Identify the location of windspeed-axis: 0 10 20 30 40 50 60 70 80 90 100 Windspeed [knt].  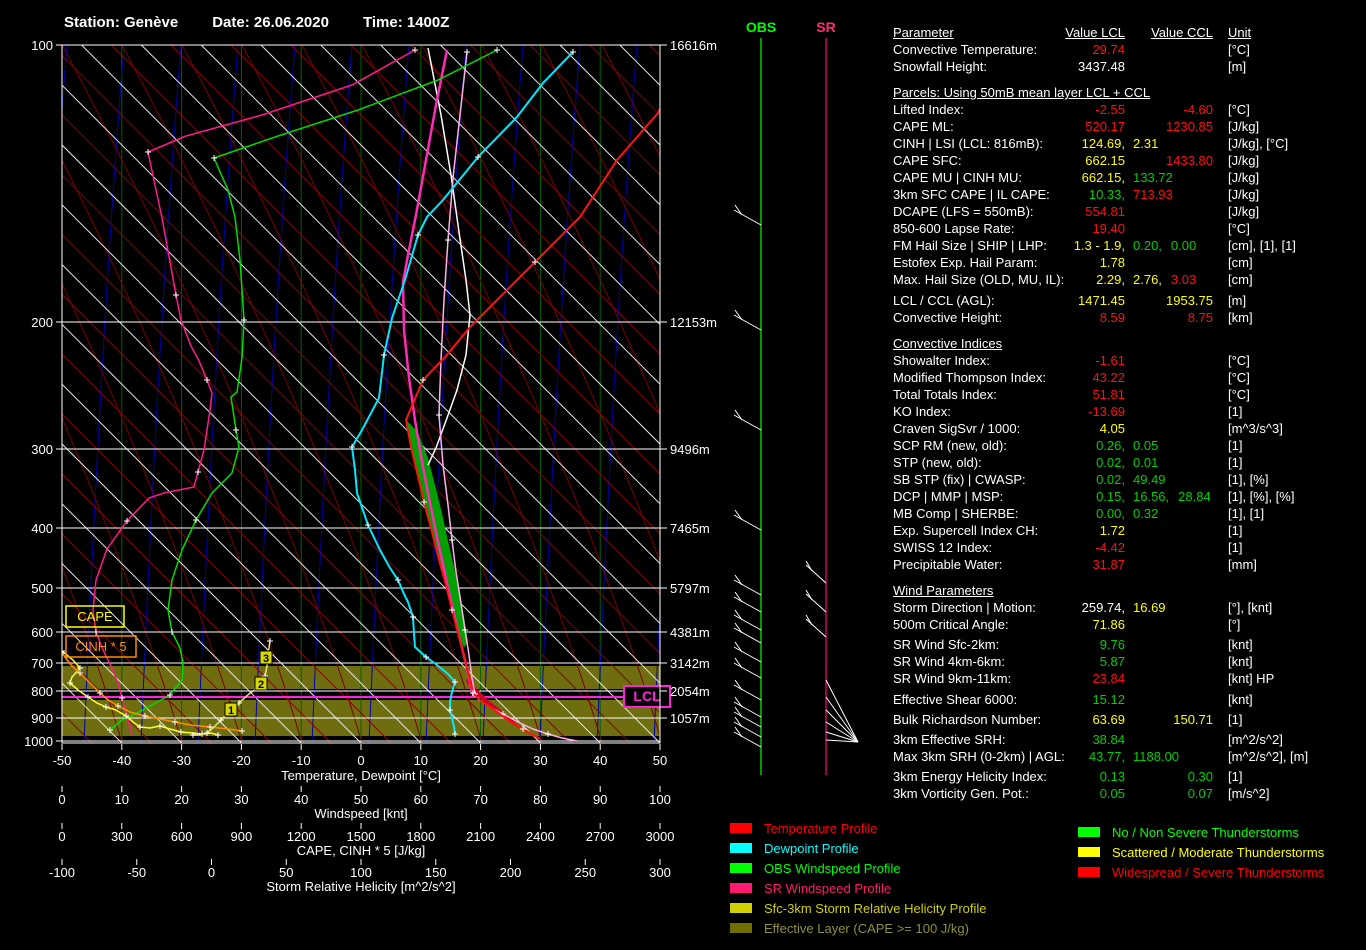
(364, 803).